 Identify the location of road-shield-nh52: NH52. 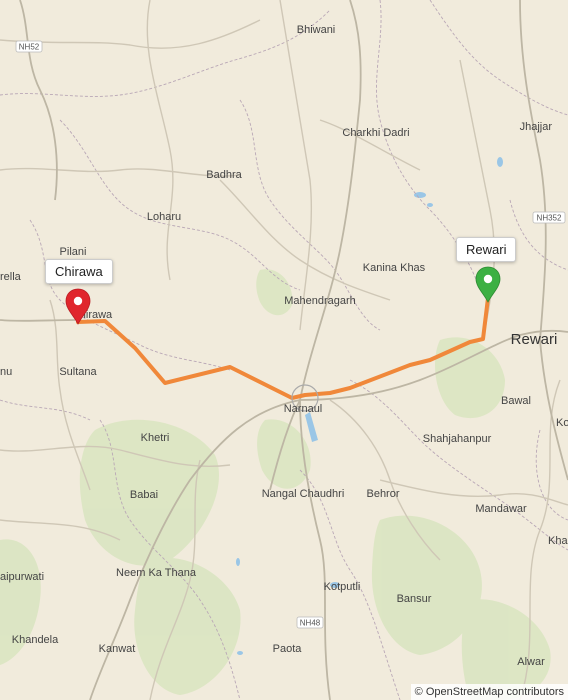
(29, 46).